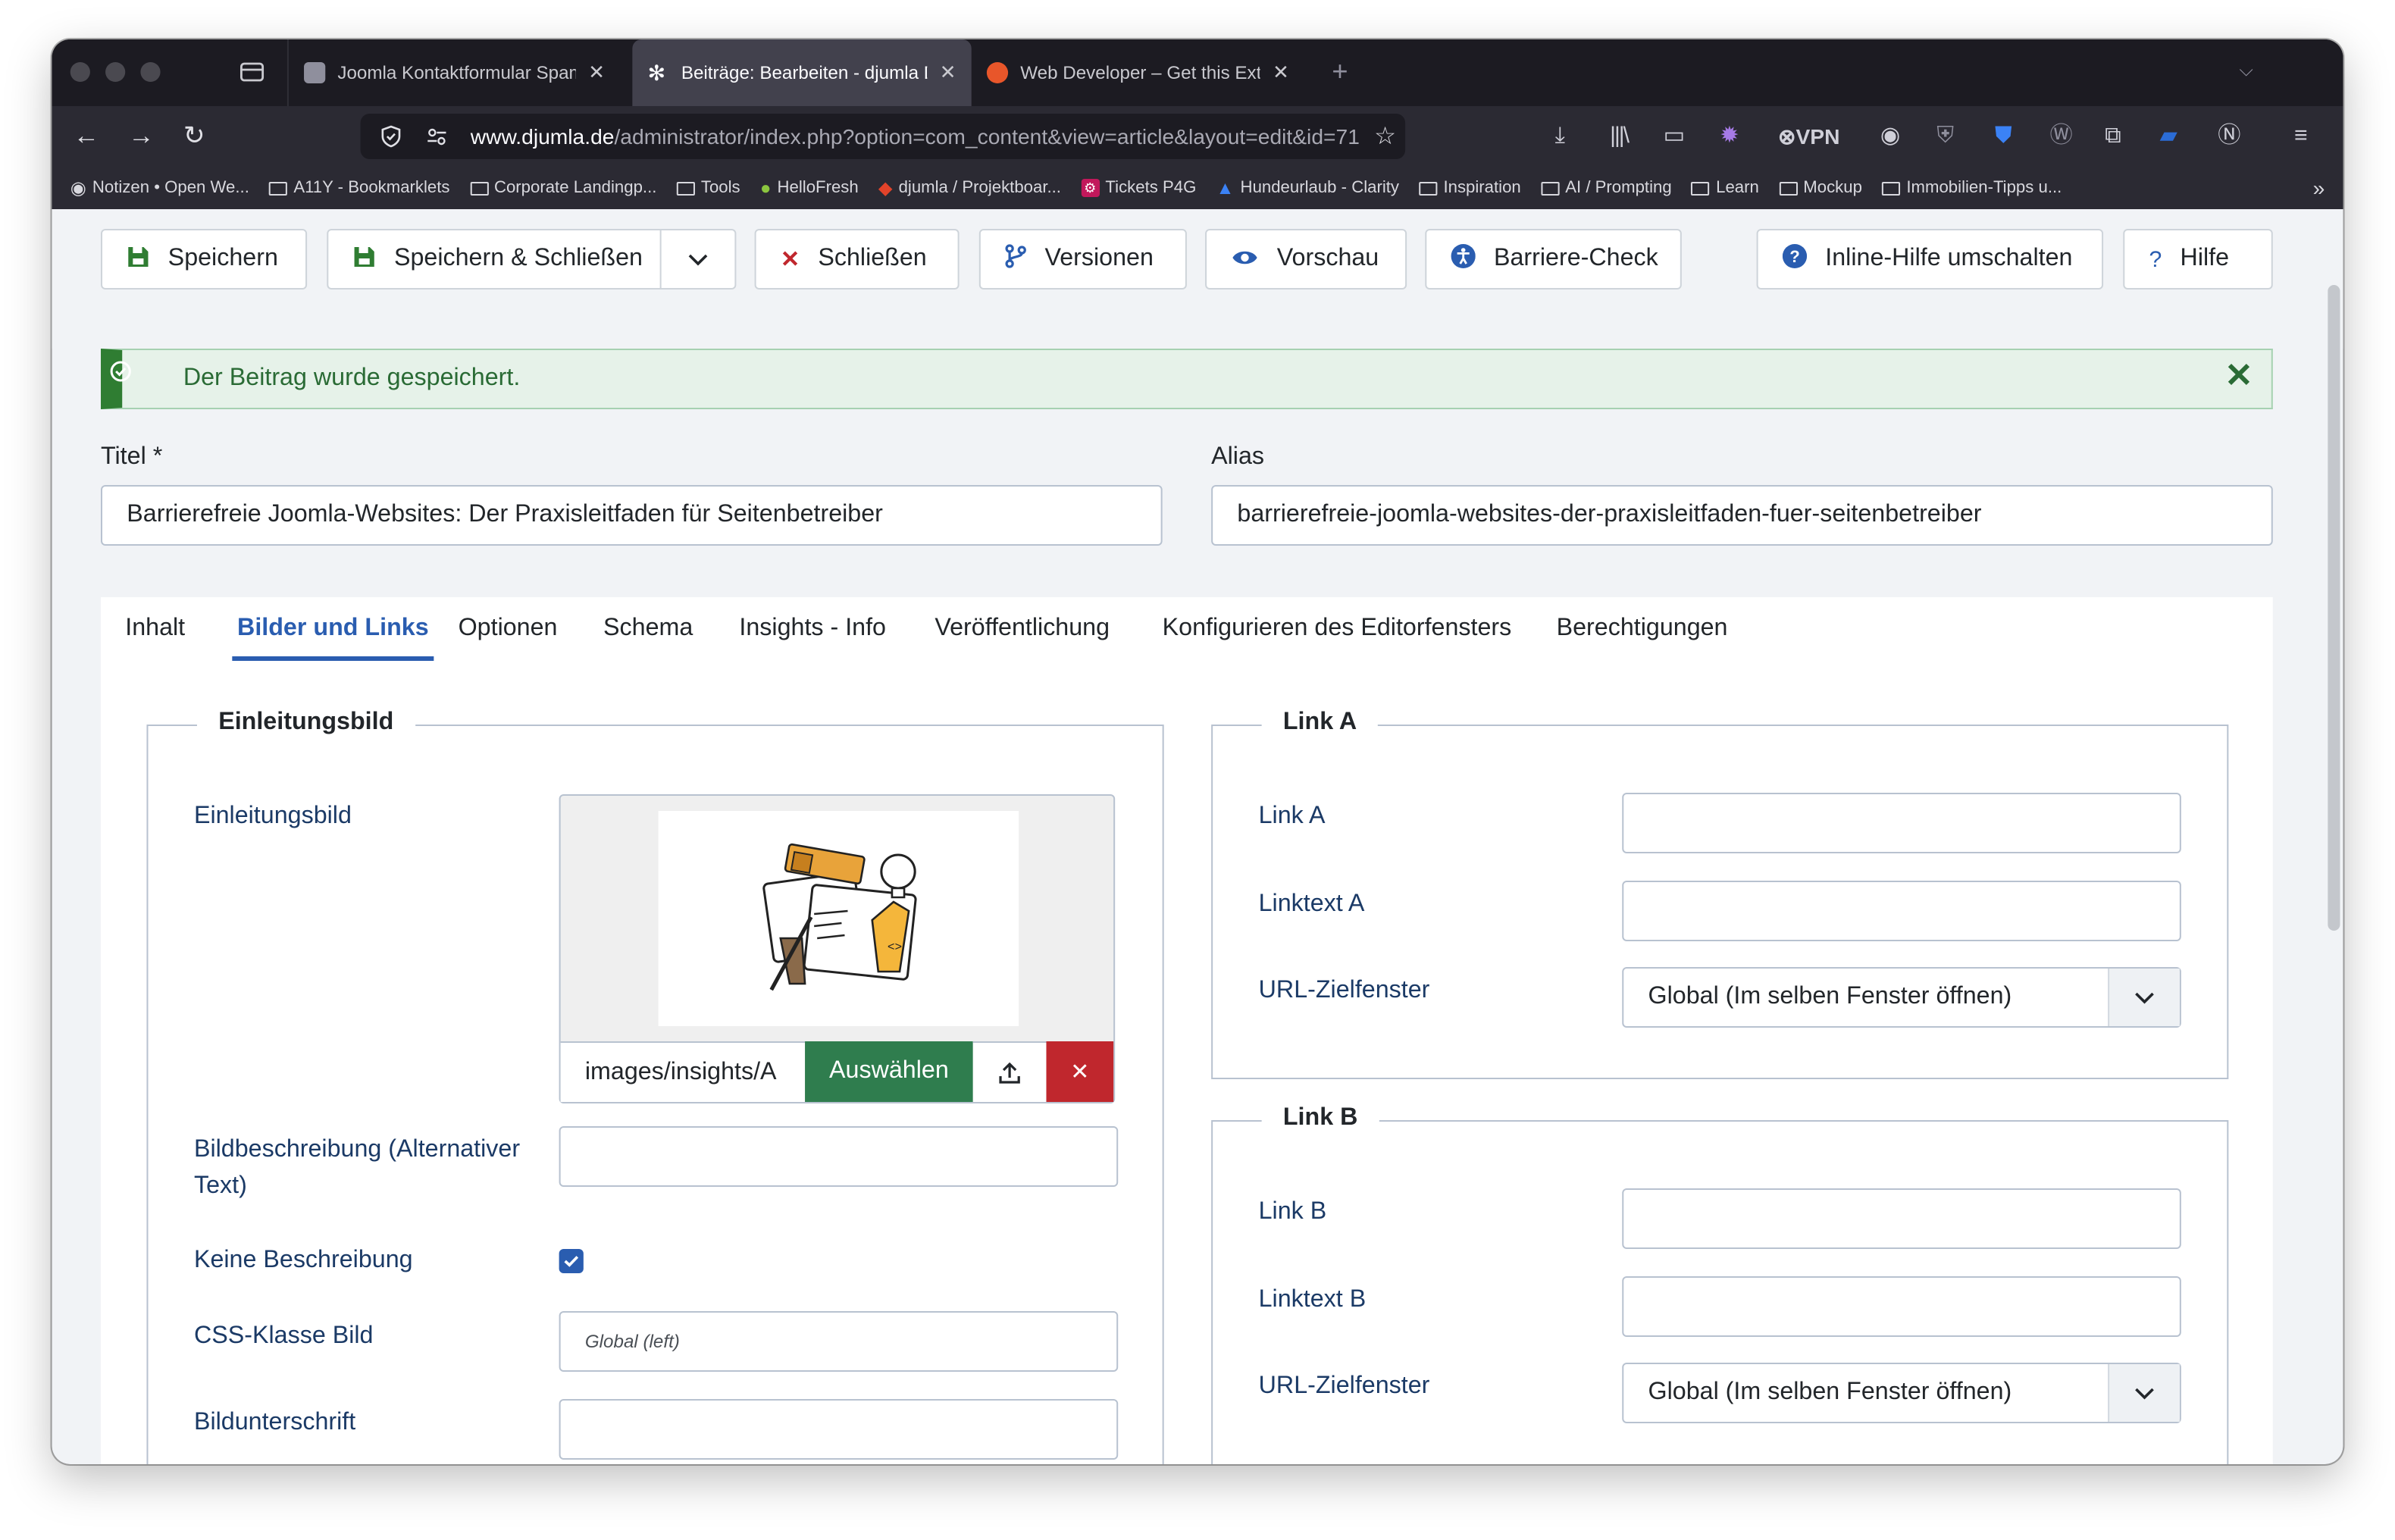  What do you see at coordinates (1901, 1218) in the screenshot?
I see `link-b-input` at bounding box center [1901, 1218].